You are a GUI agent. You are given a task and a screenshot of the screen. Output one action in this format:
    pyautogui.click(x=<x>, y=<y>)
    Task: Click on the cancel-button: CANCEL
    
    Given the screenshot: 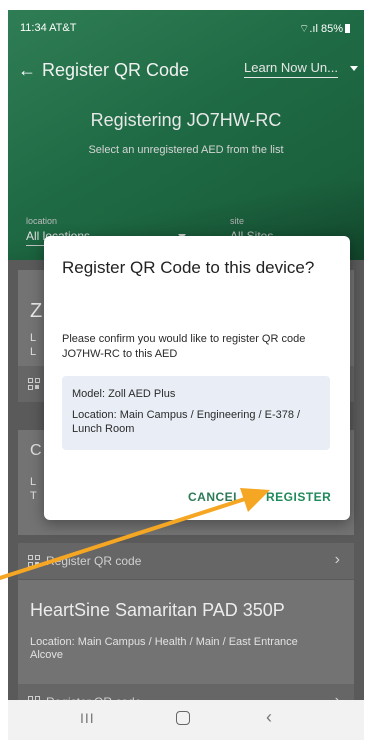 What is the action you would take?
    pyautogui.click(x=214, y=497)
    